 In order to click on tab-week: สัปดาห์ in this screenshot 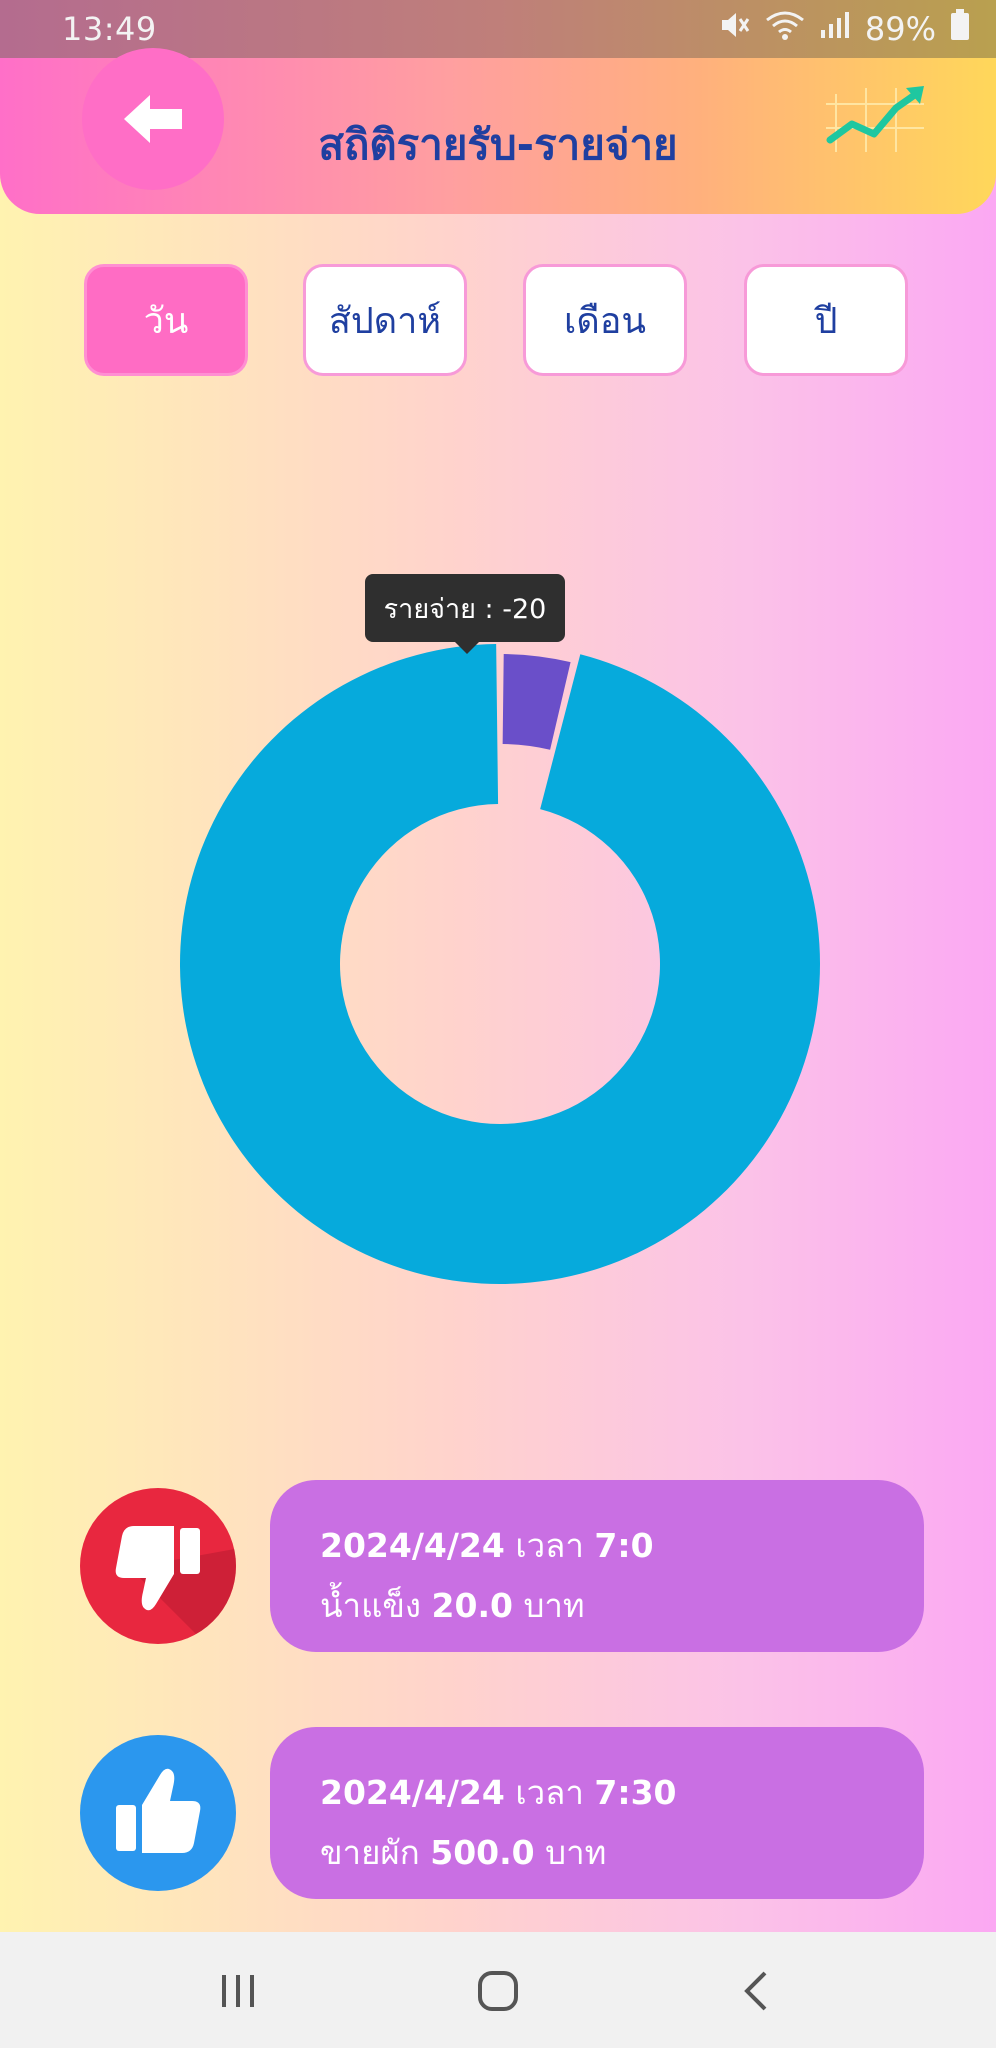, I will do `click(385, 320)`.